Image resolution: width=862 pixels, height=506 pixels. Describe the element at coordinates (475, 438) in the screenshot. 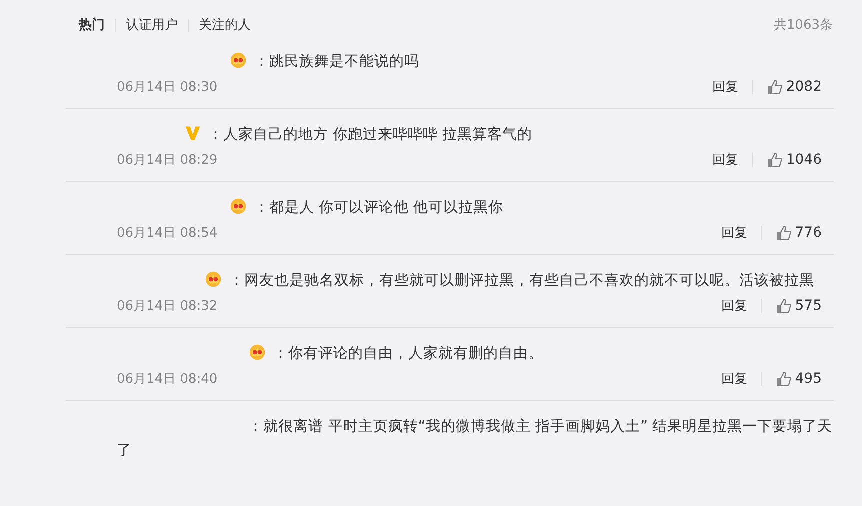

I see `comment-text: ：就很离谱 平时主页疯转“我的微博我做主 指手画脚妈入土” 结果明星拉黑一下要塌了天了` at that location.